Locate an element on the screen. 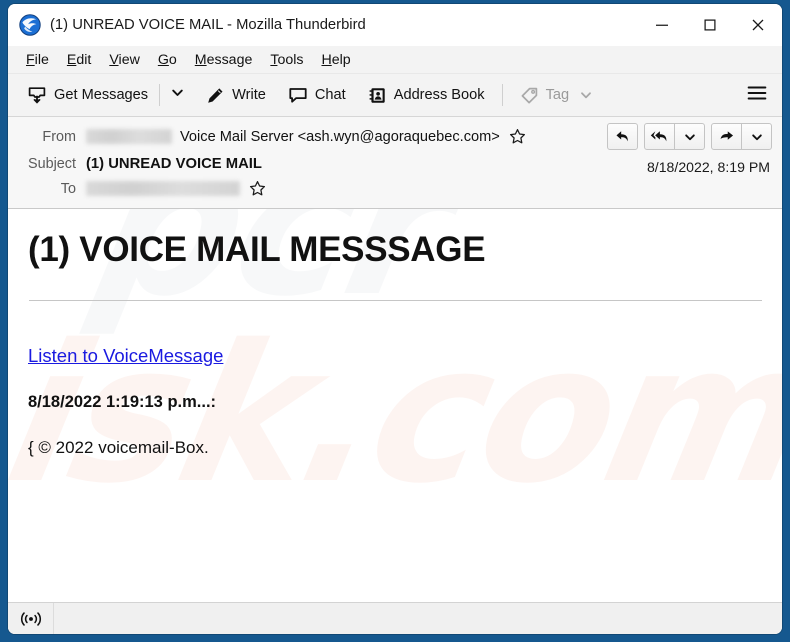 The height and width of the screenshot is (642, 790). menu-item-file: File is located at coordinates (37, 60).